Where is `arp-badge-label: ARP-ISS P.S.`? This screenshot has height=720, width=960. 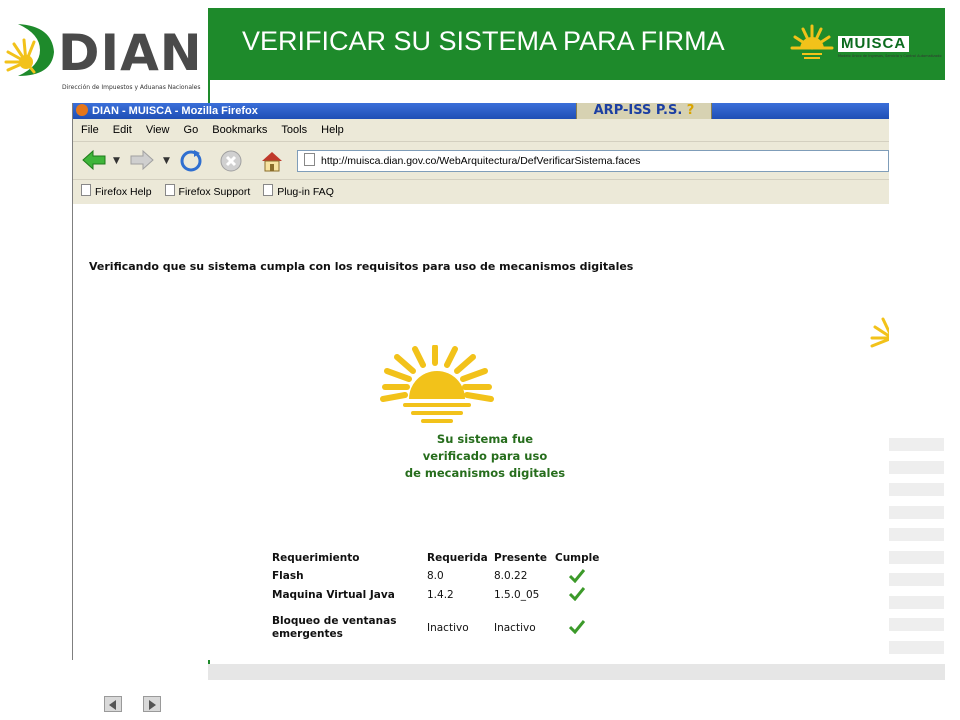
arp-badge-label: ARP-ISS P.S. is located at coordinates (638, 110).